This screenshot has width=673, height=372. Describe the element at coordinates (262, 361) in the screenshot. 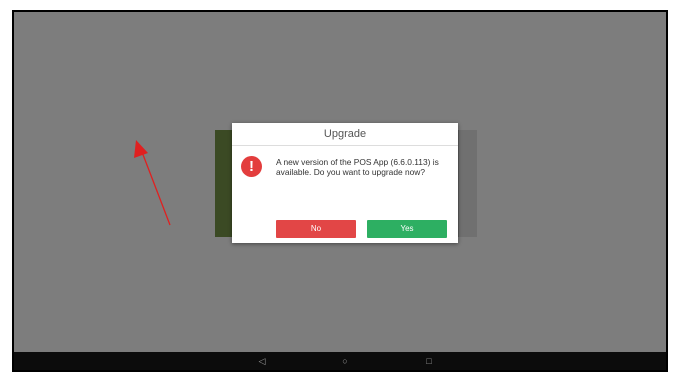

I see `back-icon: ◁` at that location.